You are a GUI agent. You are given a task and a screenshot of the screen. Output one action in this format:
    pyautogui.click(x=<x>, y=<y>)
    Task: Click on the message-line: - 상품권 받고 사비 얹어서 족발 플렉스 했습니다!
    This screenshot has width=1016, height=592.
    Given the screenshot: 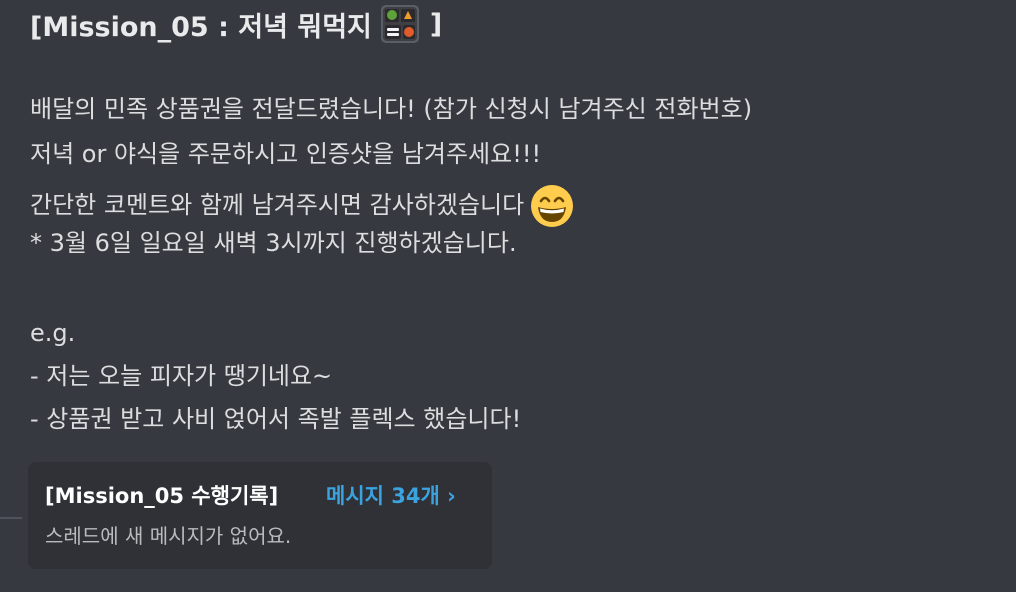 What is the action you would take?
    pyautogui.click(x=276, y=419)
    